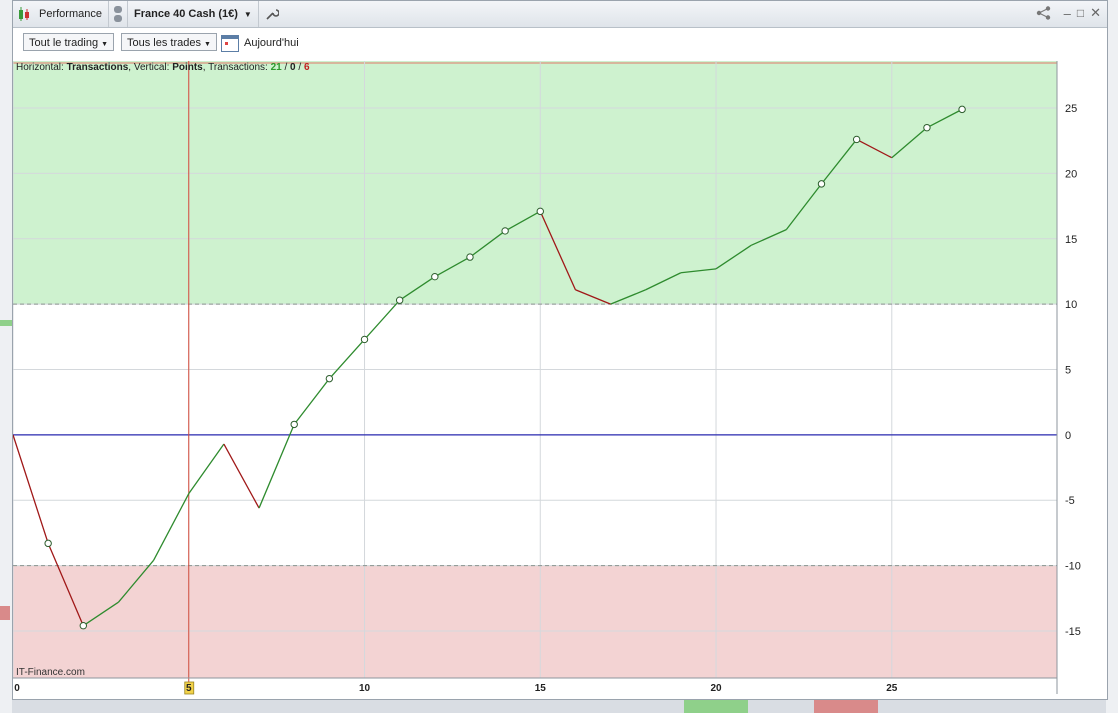 The width and height of the screenshot is (1118, 713). I want to click on maximize-icon: □, so click(1080, 13).